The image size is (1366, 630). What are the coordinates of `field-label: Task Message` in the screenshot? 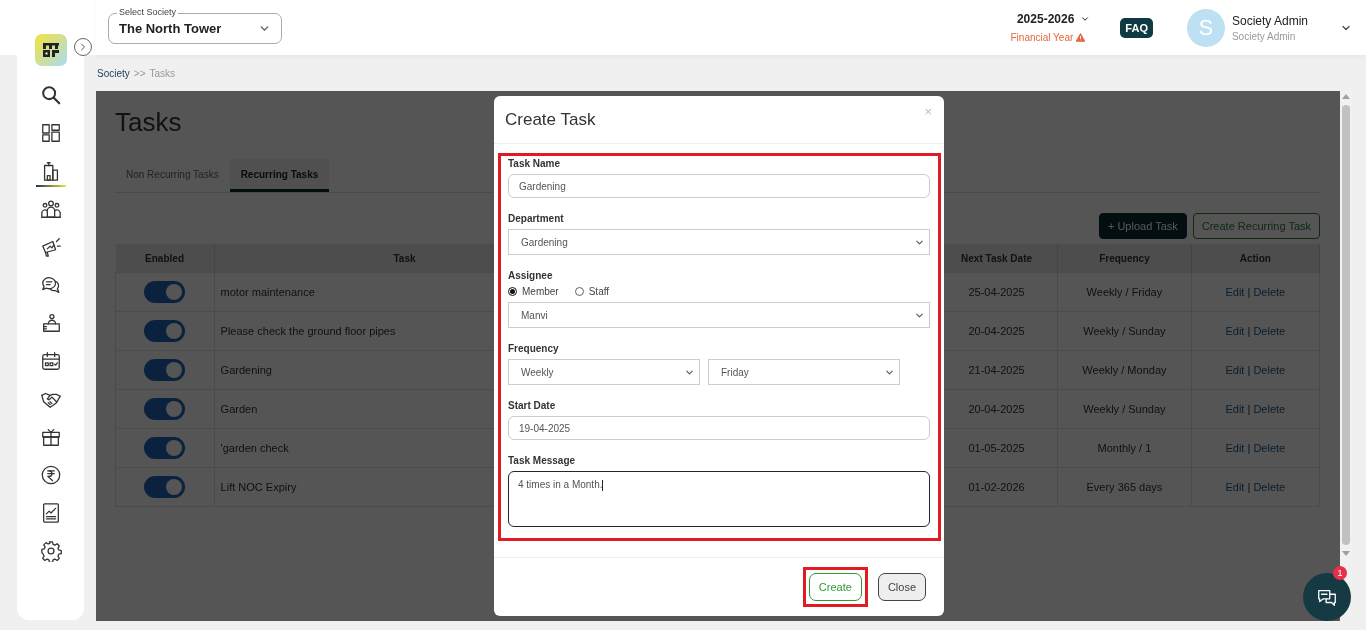 It's located at (542, 460).